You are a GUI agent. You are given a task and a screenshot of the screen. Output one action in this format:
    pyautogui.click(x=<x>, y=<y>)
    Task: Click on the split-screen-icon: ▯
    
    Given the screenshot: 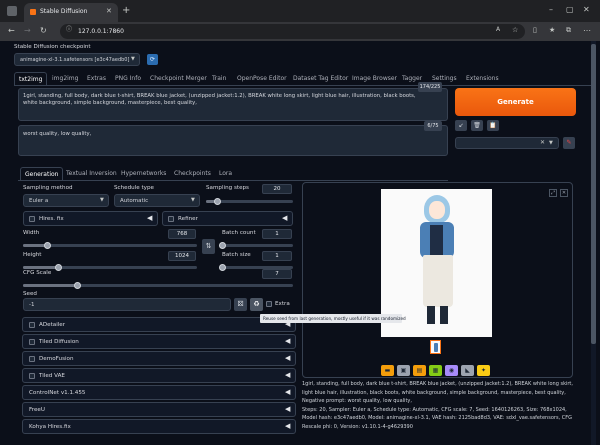 What is the action you would take?
    pyautogui.click(x=535, y=30)
    